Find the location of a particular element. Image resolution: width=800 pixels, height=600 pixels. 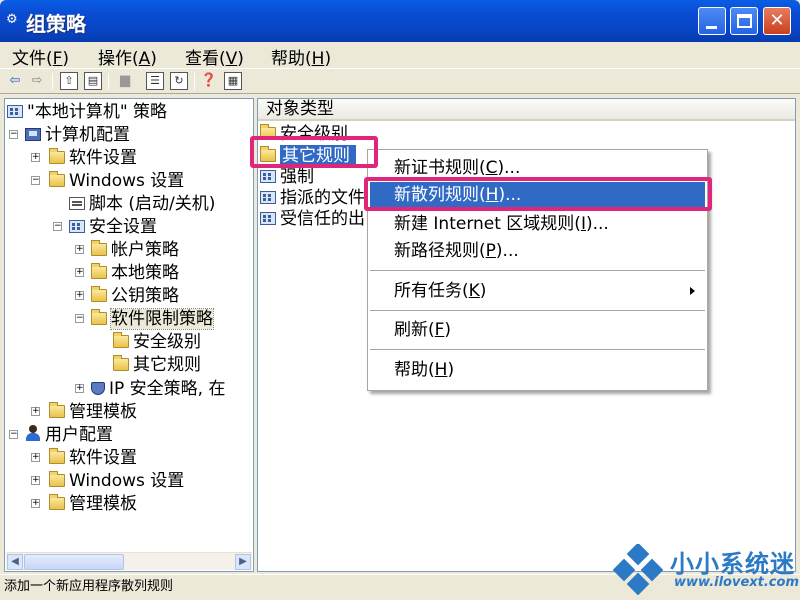

tree-item-scripts: 脚本 (启动/关机) is located at coordinates (142, 204).